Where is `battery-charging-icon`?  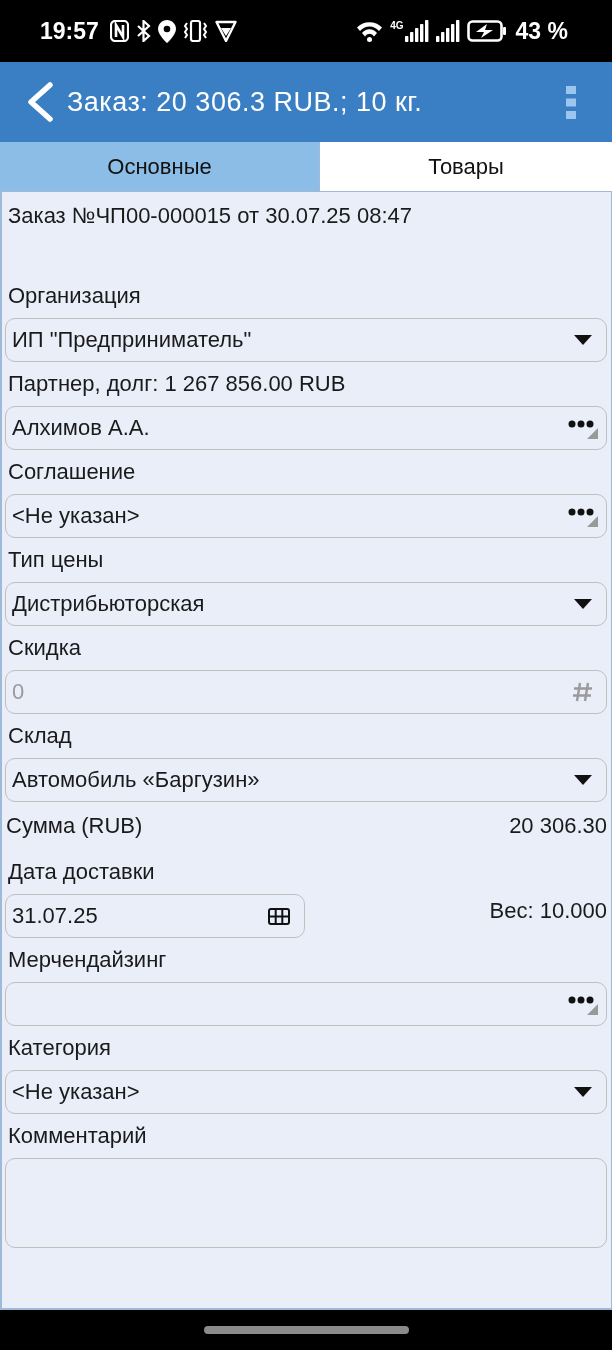 battery-charging-icon is located at coordinates (486, 31).